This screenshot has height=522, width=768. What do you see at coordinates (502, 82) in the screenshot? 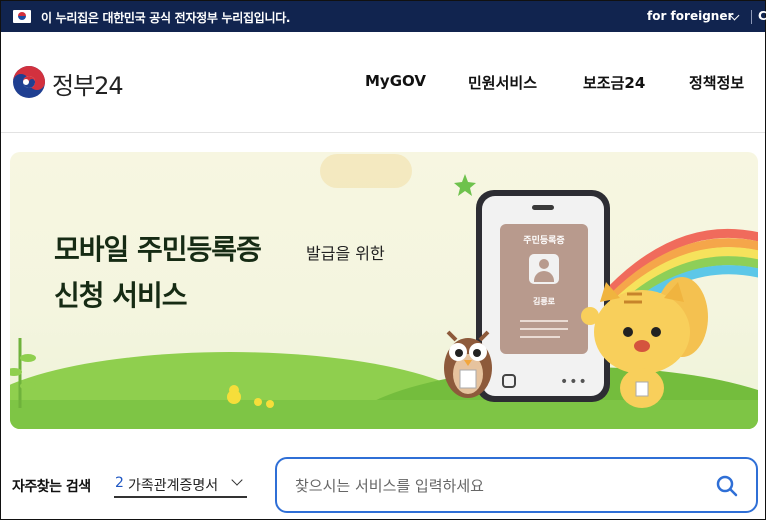
I see `nav-civil-service: 민원서비스` at bounding box center [502, 82].